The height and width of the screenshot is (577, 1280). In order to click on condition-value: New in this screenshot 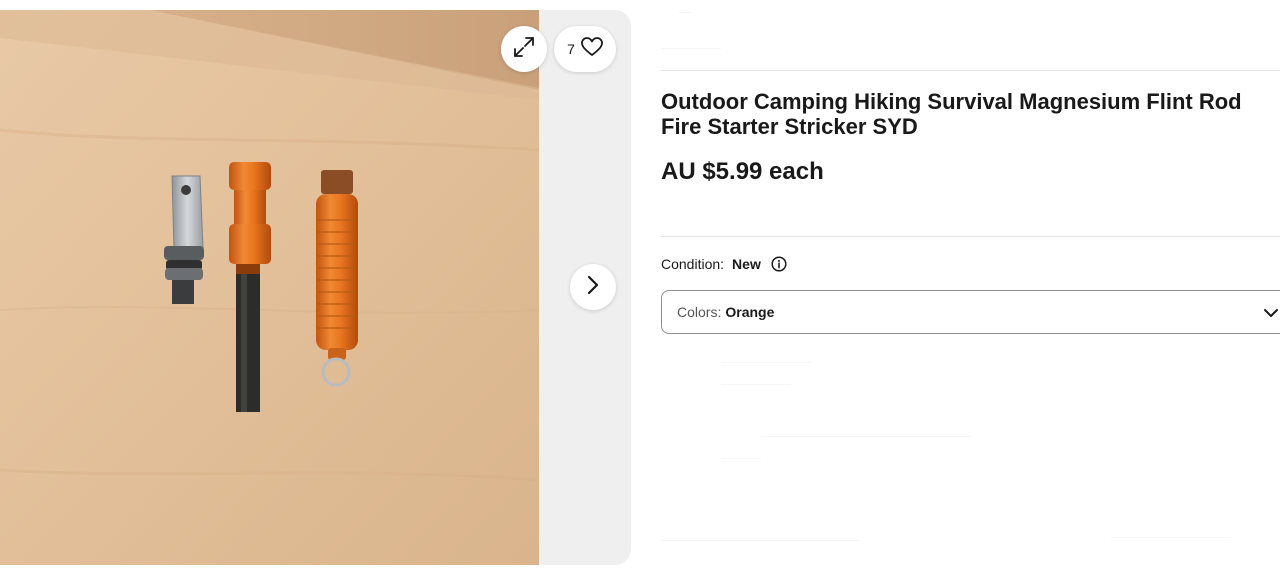, I will do `click(746, 264)`.